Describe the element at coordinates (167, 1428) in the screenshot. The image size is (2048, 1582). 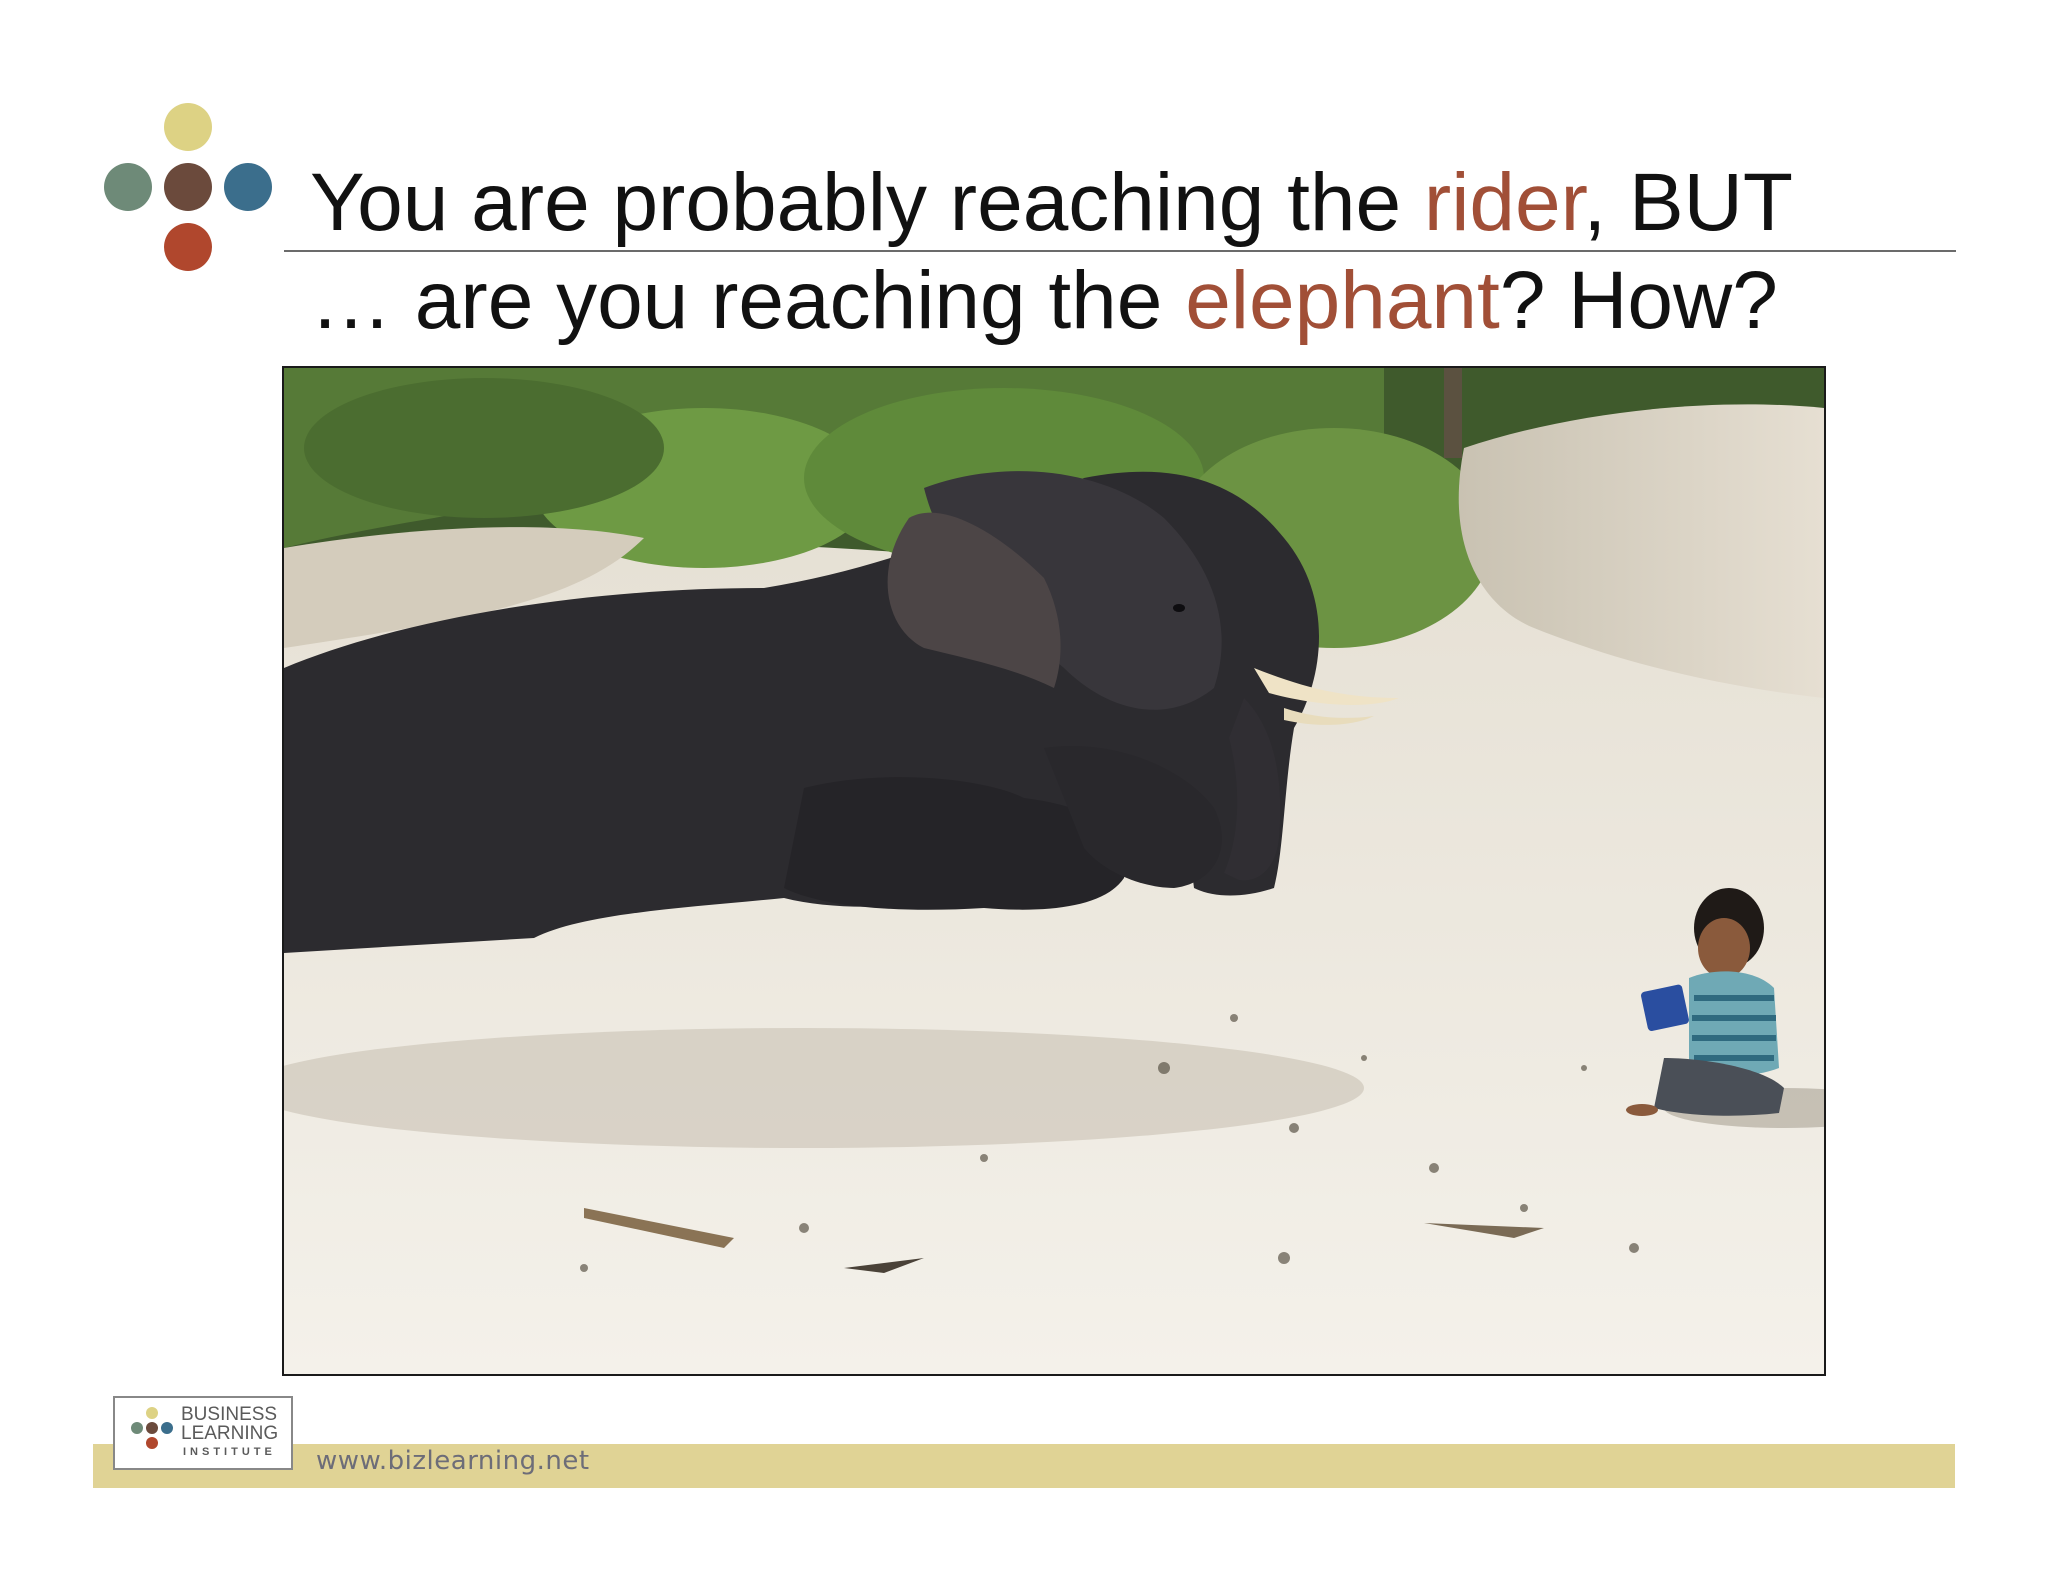
I see `logo-dot-blue` at that location.